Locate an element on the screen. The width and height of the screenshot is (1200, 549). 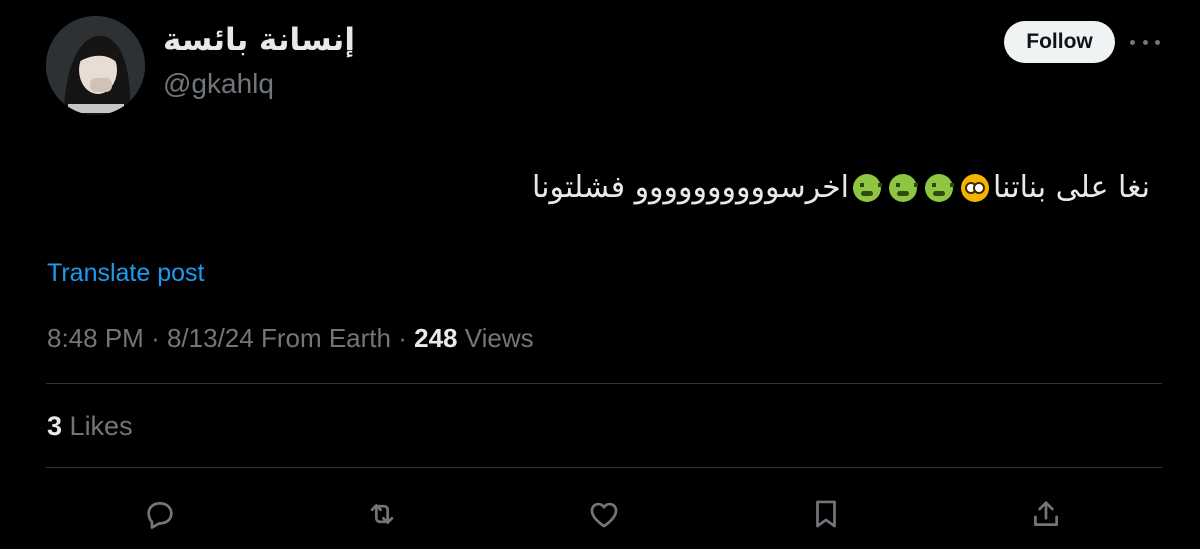
like-icon is located at coordinates (604, 515).